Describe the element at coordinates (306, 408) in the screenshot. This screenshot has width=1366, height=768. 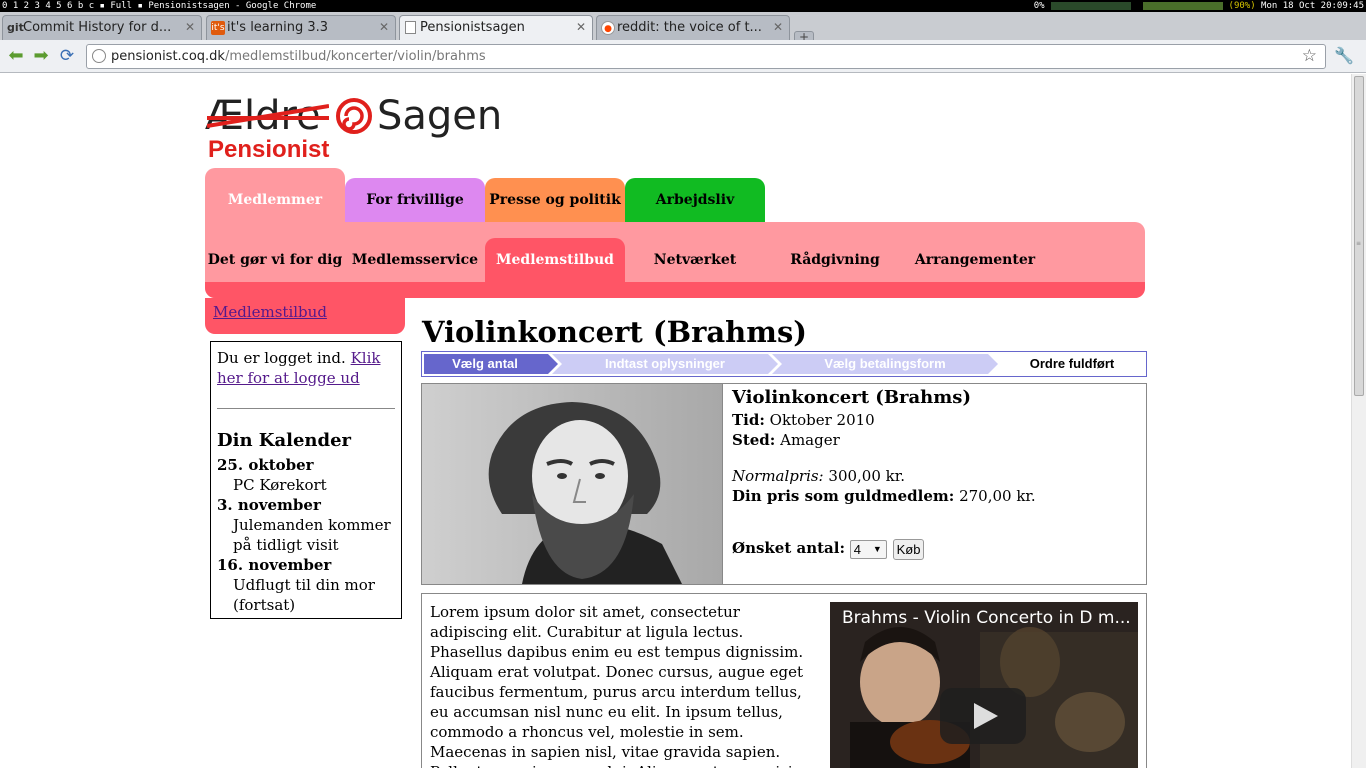
I see `divider` at that location.